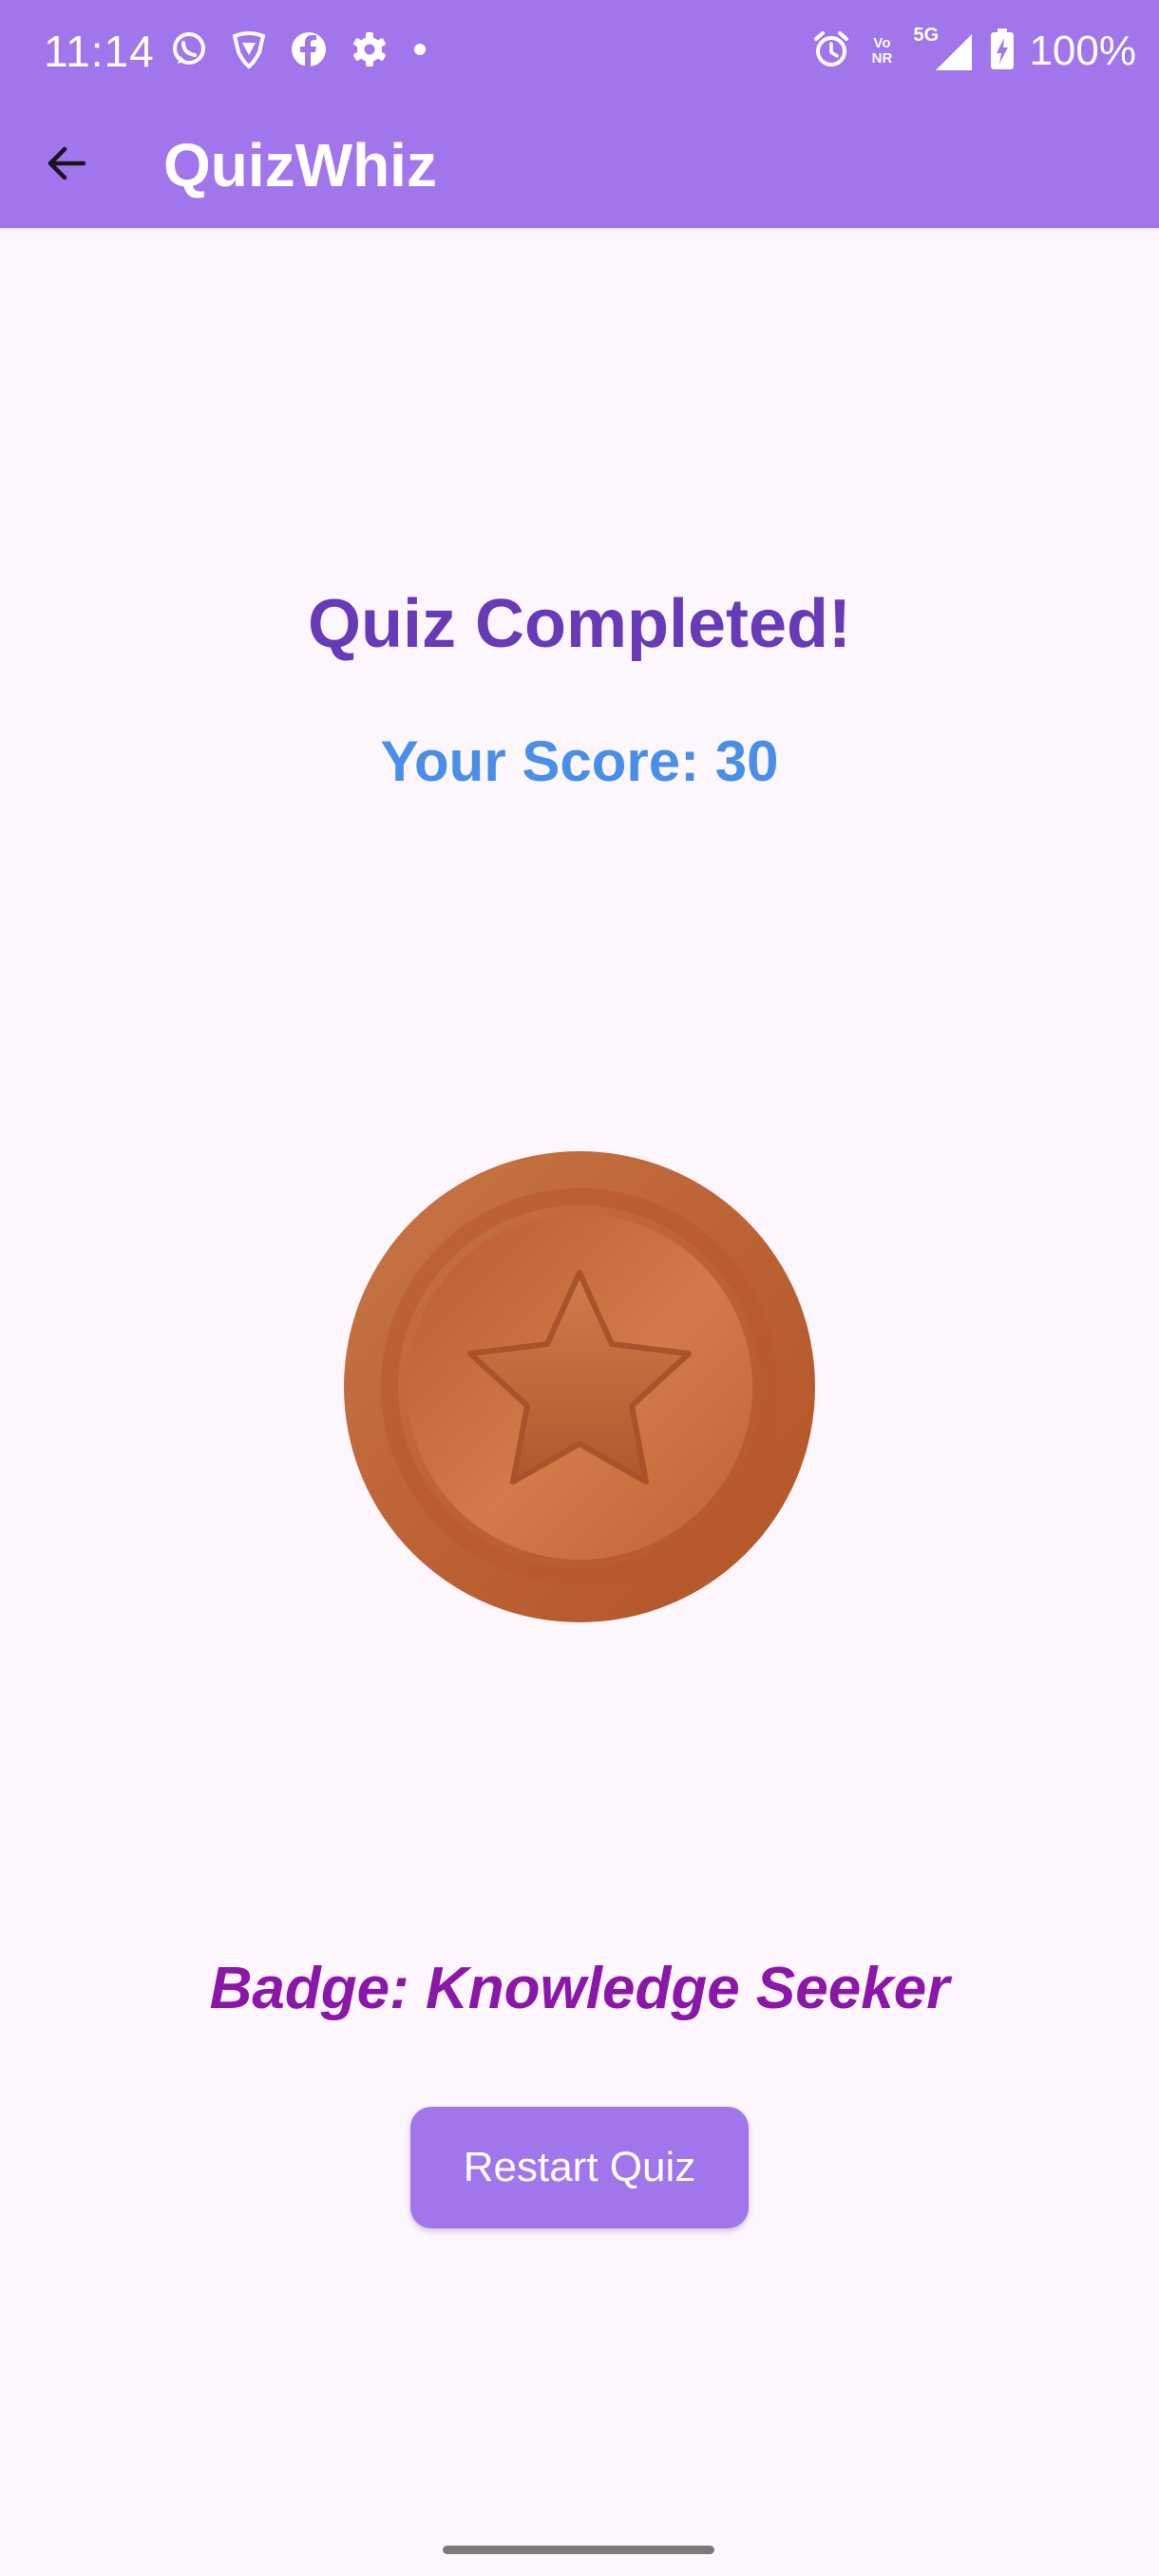 Image resolution: width=1159 pixels, height=2576 pixels. What do you see at coordinates (419, 51) in the screenshot?
I see `notification-dot-icon` at bounding box center [419, 51].